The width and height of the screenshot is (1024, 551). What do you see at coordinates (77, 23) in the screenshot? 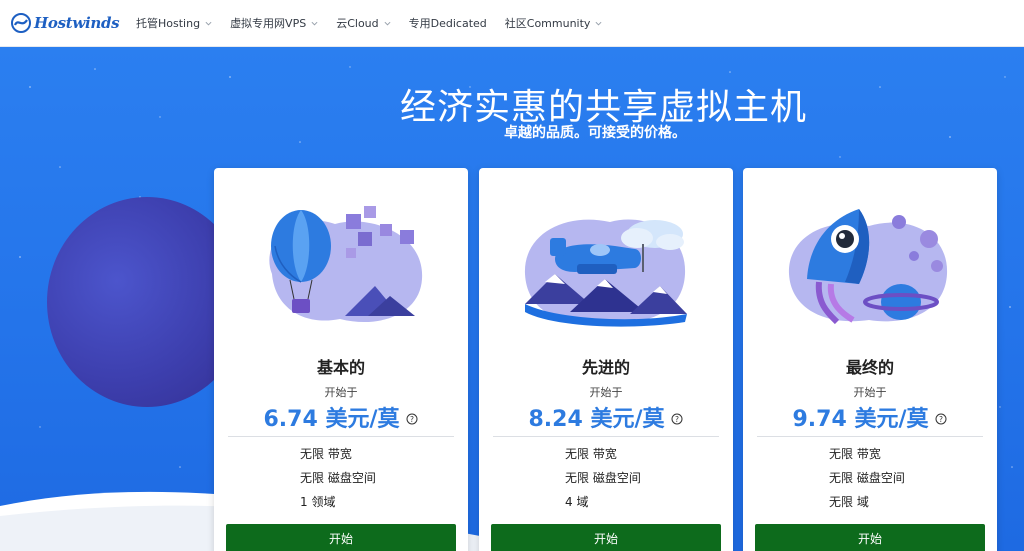
I see `logo-text: Hostwinds` at bounding box center [77, 23].